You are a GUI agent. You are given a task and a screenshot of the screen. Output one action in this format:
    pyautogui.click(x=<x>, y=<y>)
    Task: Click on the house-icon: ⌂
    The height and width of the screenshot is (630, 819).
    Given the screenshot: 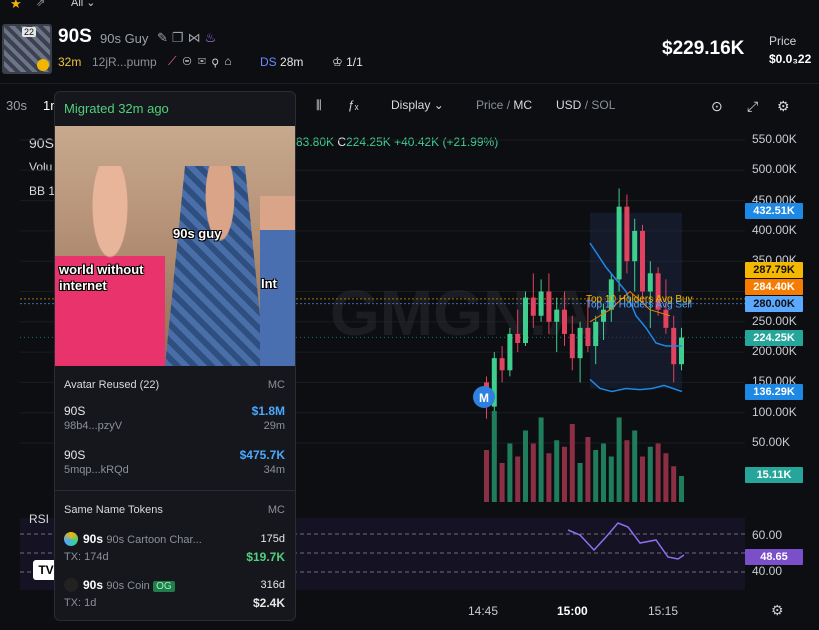 What is the action you would take?
    pyautogui.click(x=230, y=61)
    